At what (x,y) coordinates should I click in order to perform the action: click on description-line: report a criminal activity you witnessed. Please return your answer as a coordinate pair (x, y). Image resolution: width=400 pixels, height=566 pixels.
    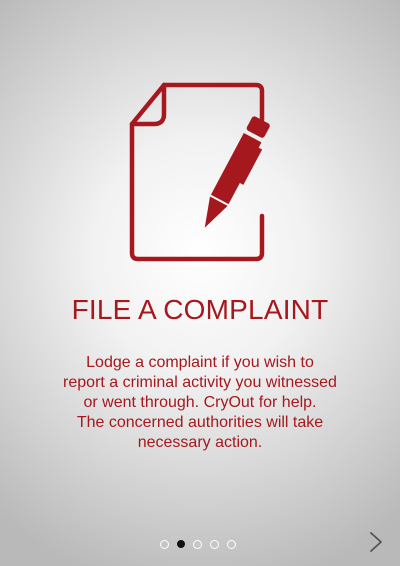
    Looking at the image, I should click on (200, 382).